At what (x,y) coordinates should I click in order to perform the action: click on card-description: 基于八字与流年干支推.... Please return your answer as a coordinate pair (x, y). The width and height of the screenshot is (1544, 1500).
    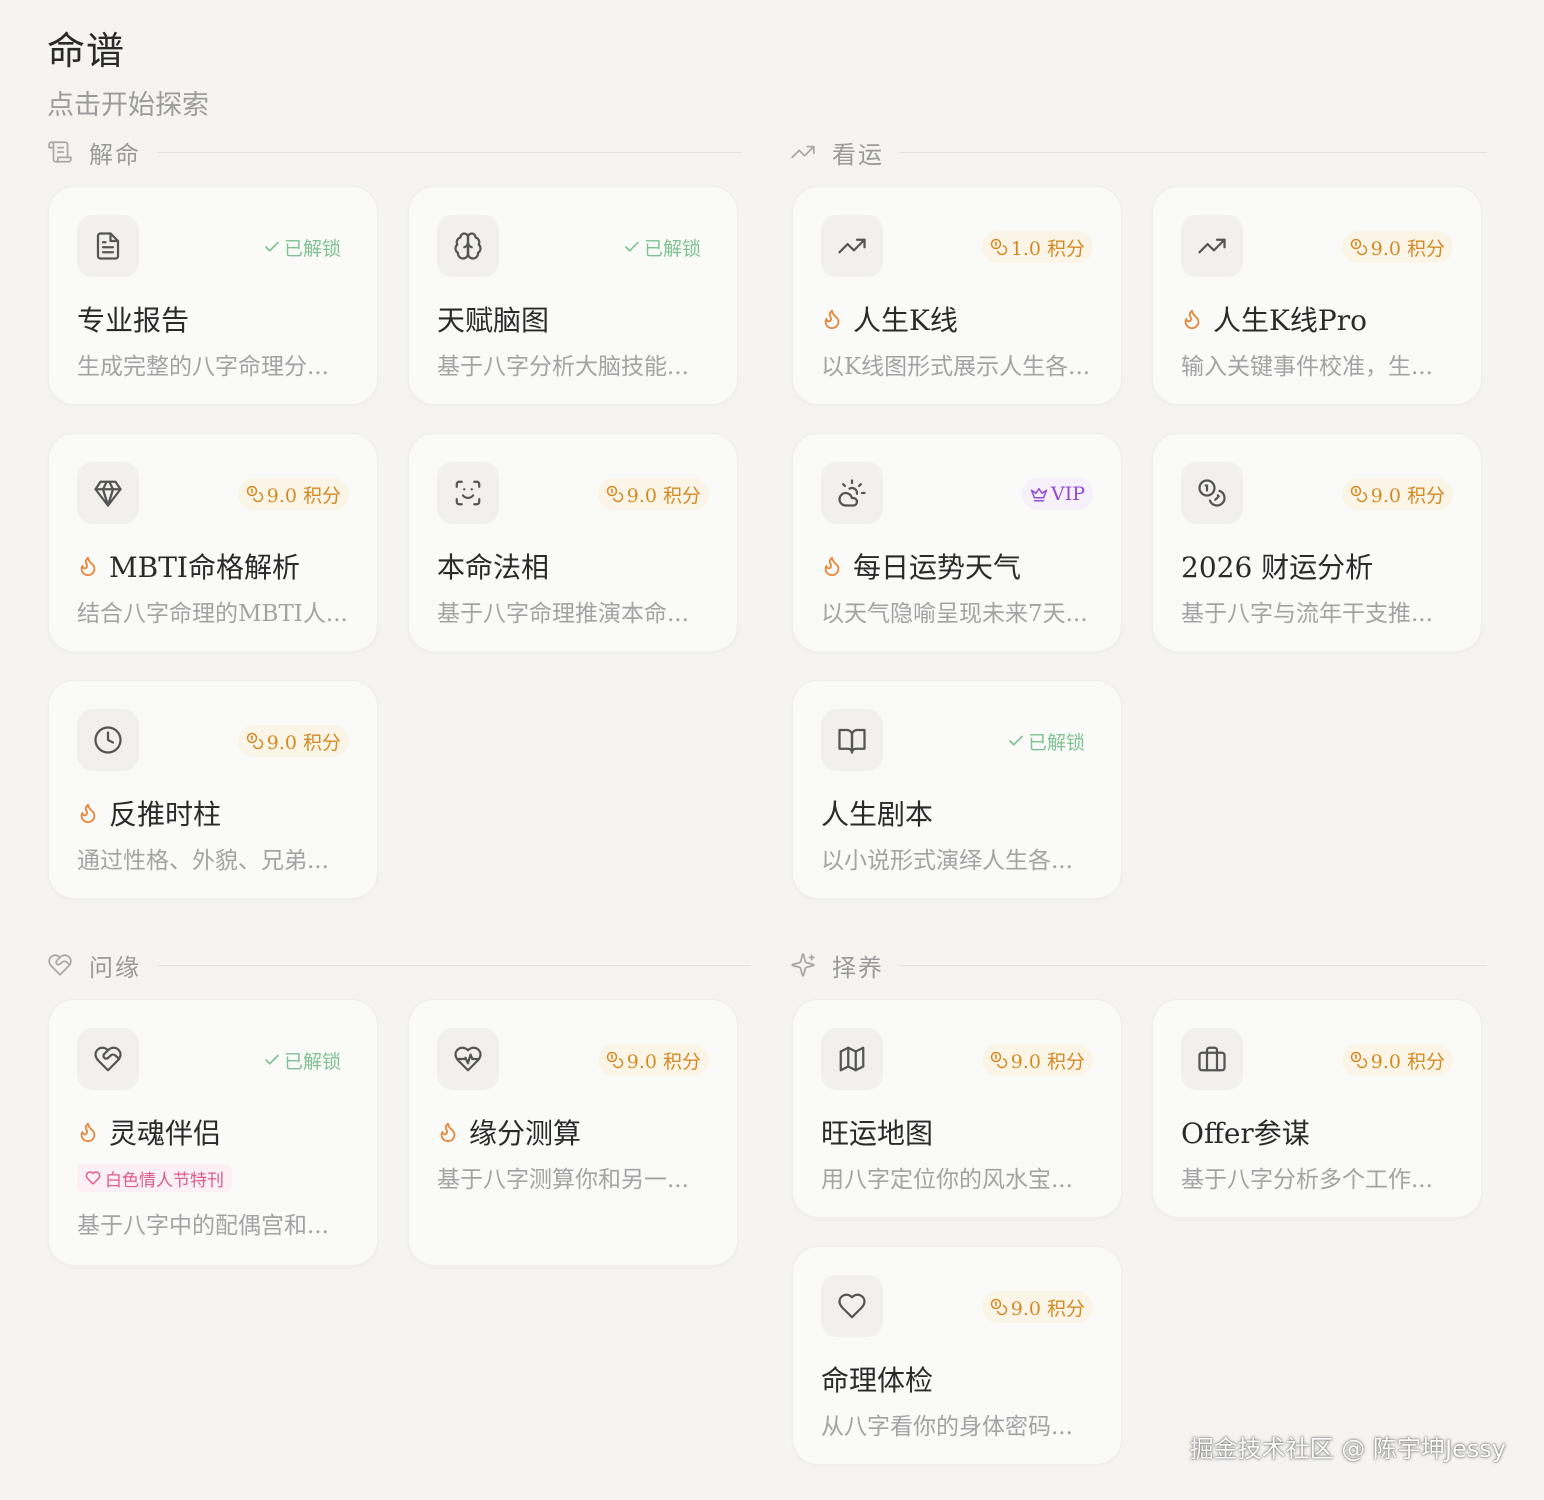
    Looking at the image, I should click on (1307, 614).